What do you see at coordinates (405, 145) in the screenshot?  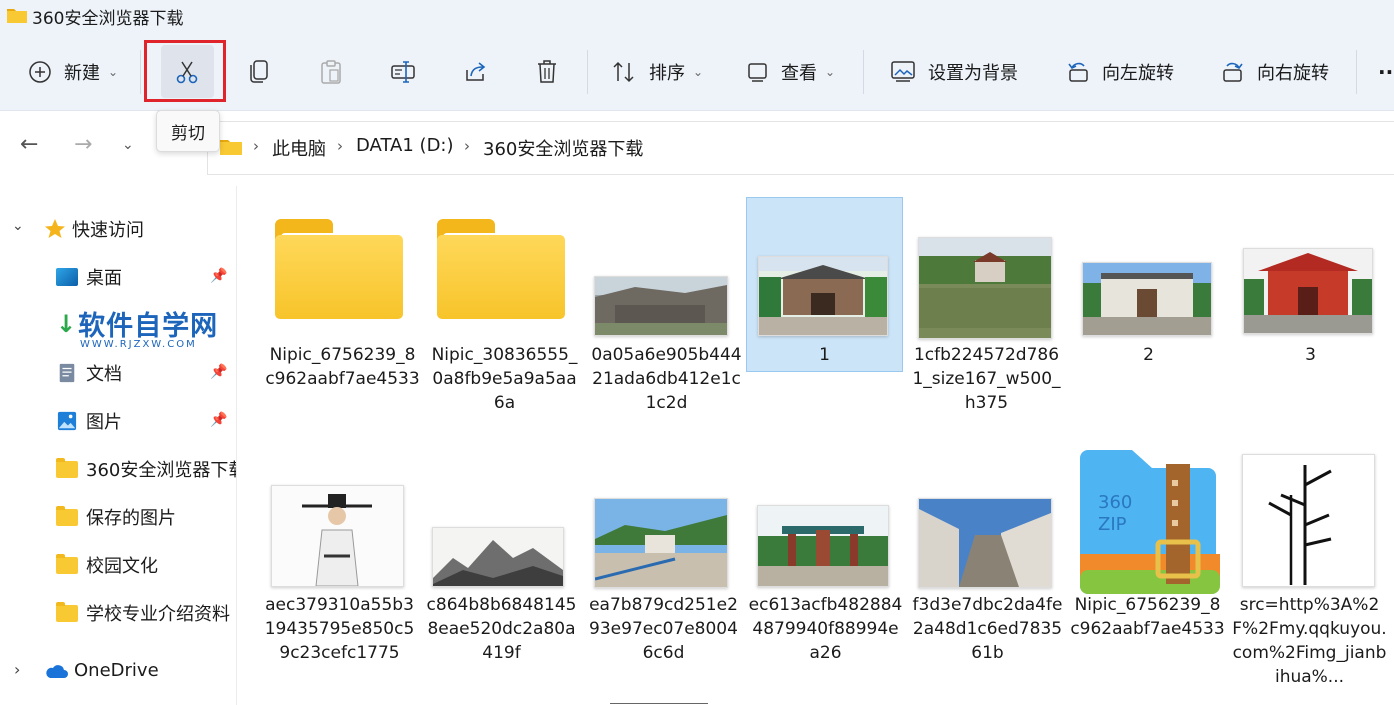 I see `breadcrumb-drive: DATA1 (D:)` at bounding box center [405, 145].